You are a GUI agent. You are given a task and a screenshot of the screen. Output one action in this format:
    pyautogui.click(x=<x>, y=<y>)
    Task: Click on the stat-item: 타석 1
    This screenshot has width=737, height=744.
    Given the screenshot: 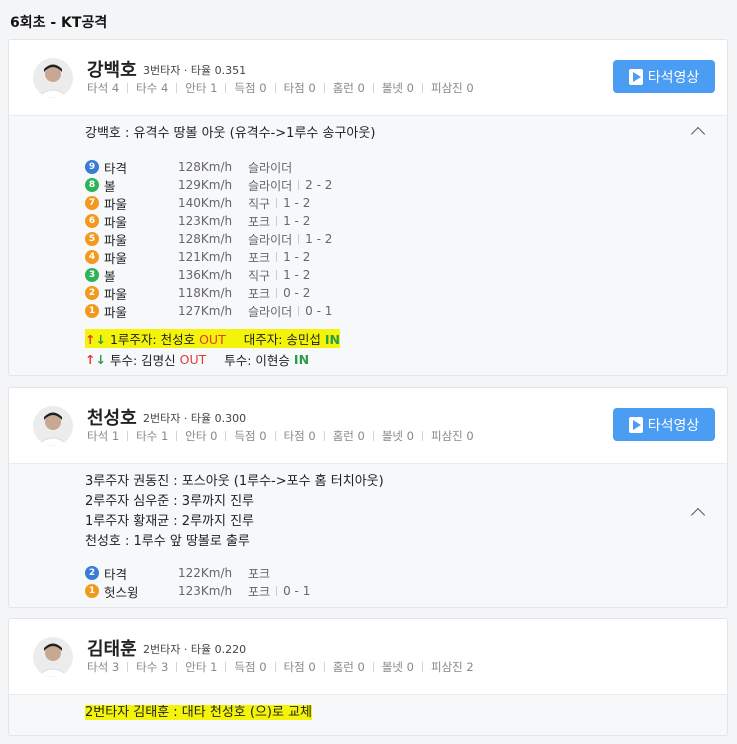 What is the action you would take?
    pyautogui.click(x=103, y=436)
    